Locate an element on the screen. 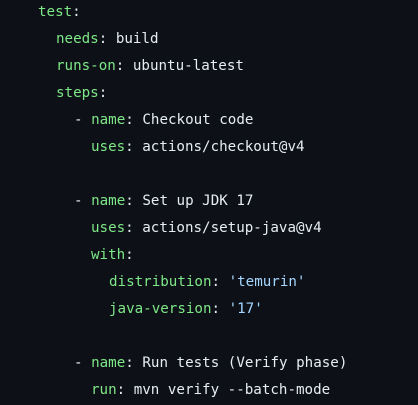  code-line-runs-on: runs-on: ubuntu-latest is located at coordinates (150, 66).